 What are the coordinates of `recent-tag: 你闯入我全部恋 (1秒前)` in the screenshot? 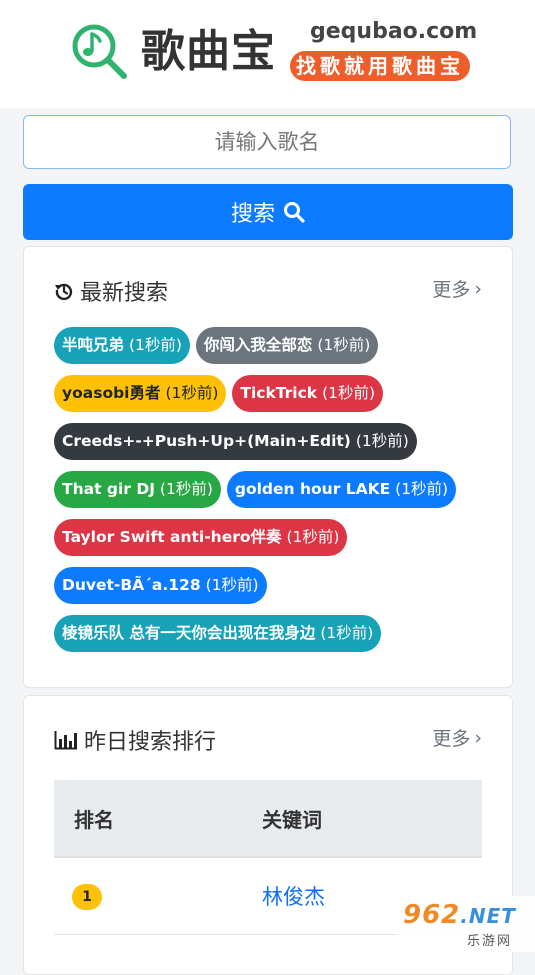 It's located at (287, 345).